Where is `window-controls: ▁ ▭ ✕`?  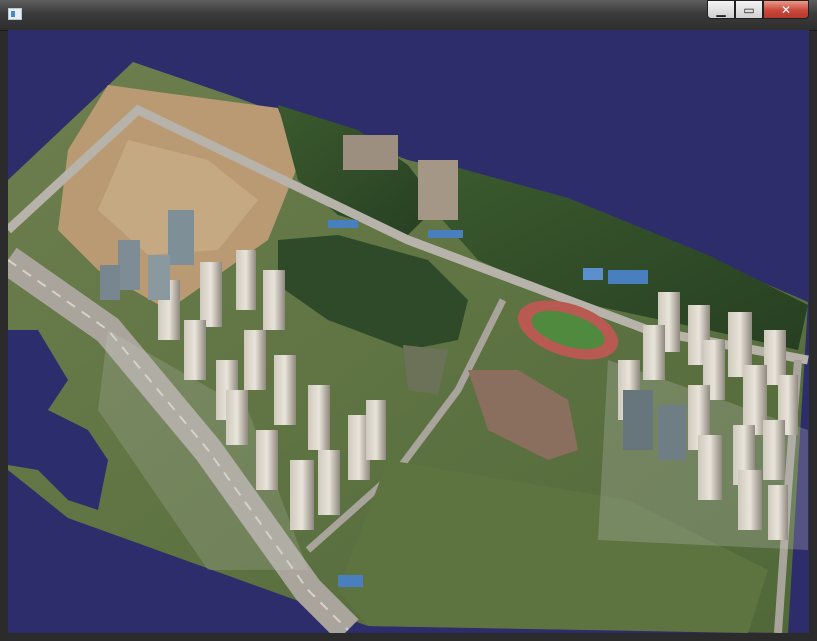 window-controls: ▁ ▭ ✕ is located at coordinates (758, 10).